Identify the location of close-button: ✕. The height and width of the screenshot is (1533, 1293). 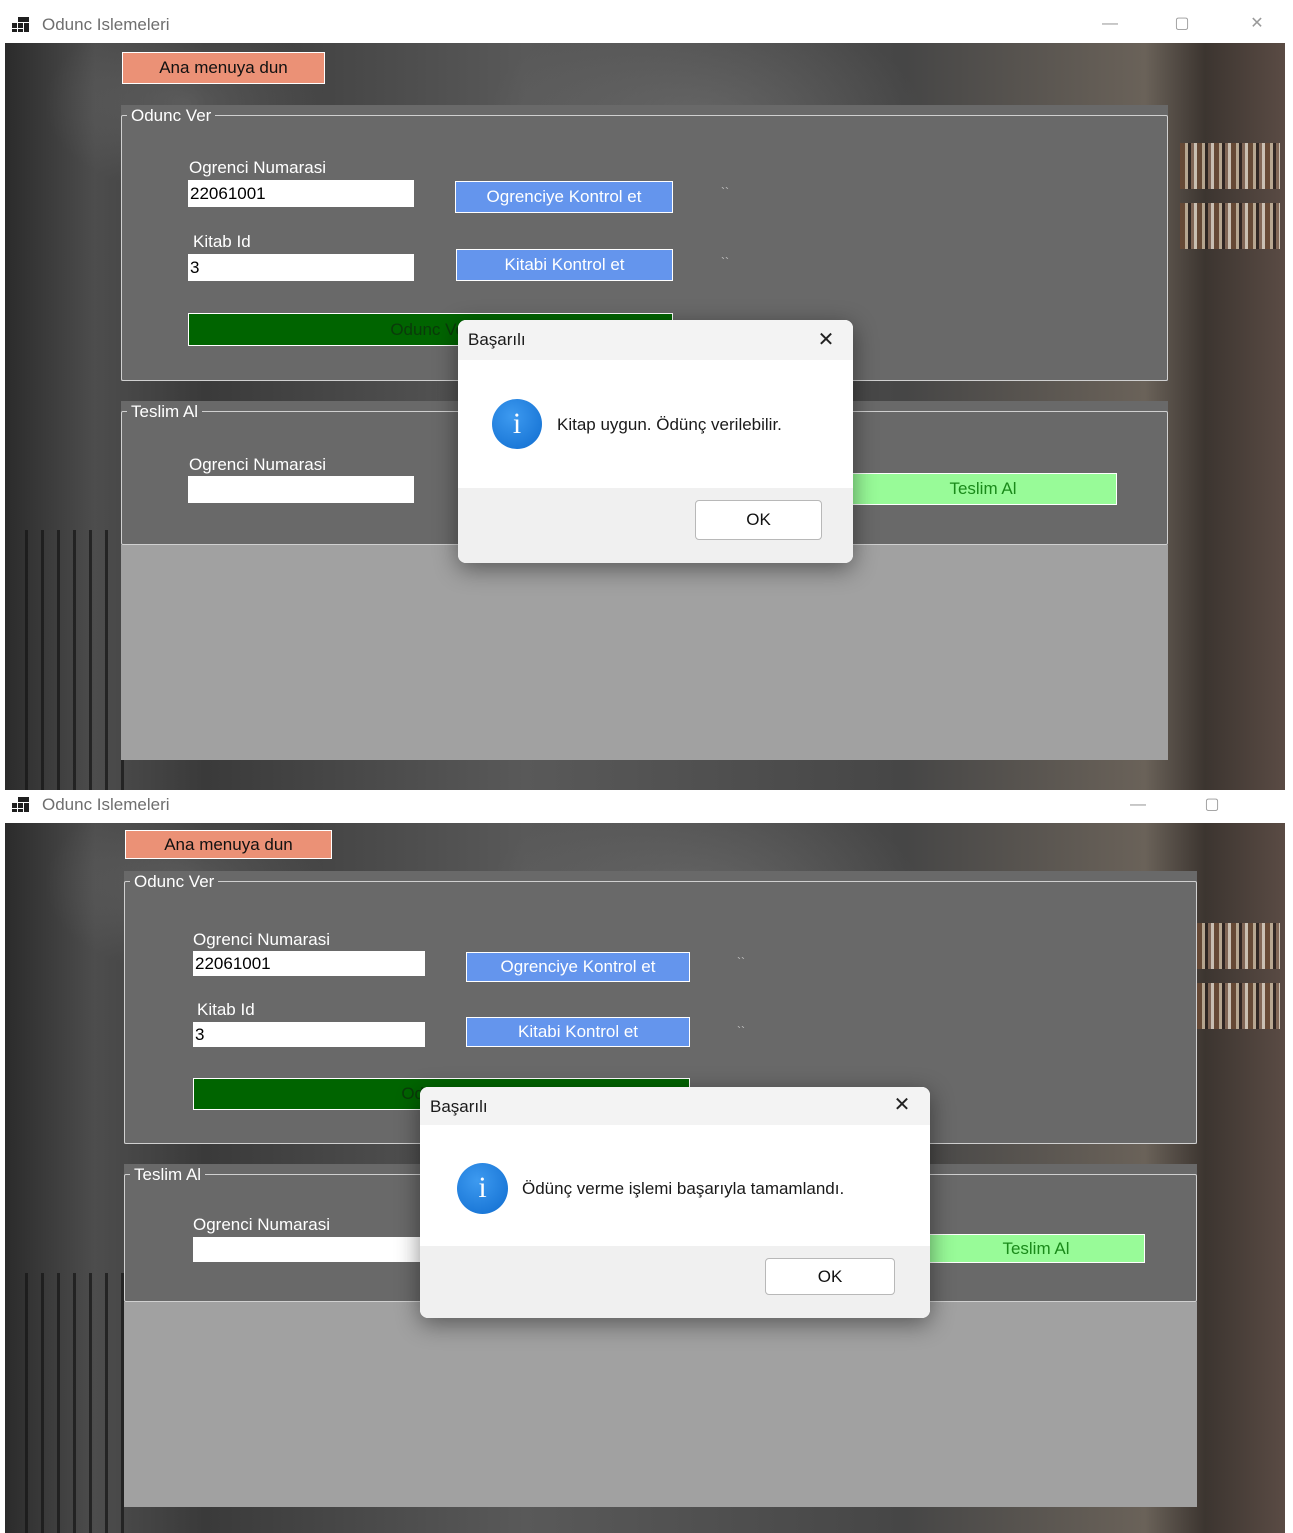
(1257, 24).